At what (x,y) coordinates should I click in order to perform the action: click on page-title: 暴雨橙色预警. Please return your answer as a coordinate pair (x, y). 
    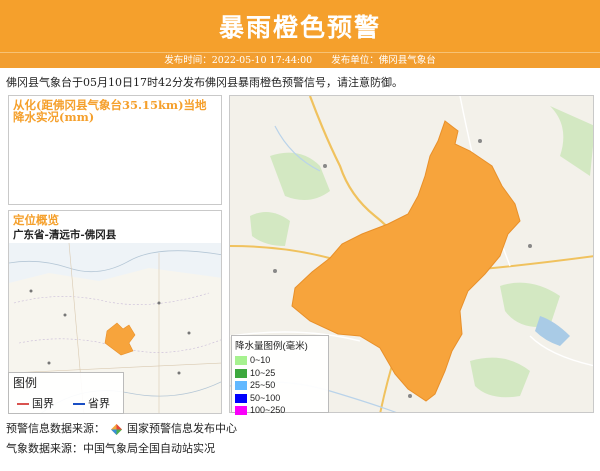
    Looking at the image, I should click on (299, 27).